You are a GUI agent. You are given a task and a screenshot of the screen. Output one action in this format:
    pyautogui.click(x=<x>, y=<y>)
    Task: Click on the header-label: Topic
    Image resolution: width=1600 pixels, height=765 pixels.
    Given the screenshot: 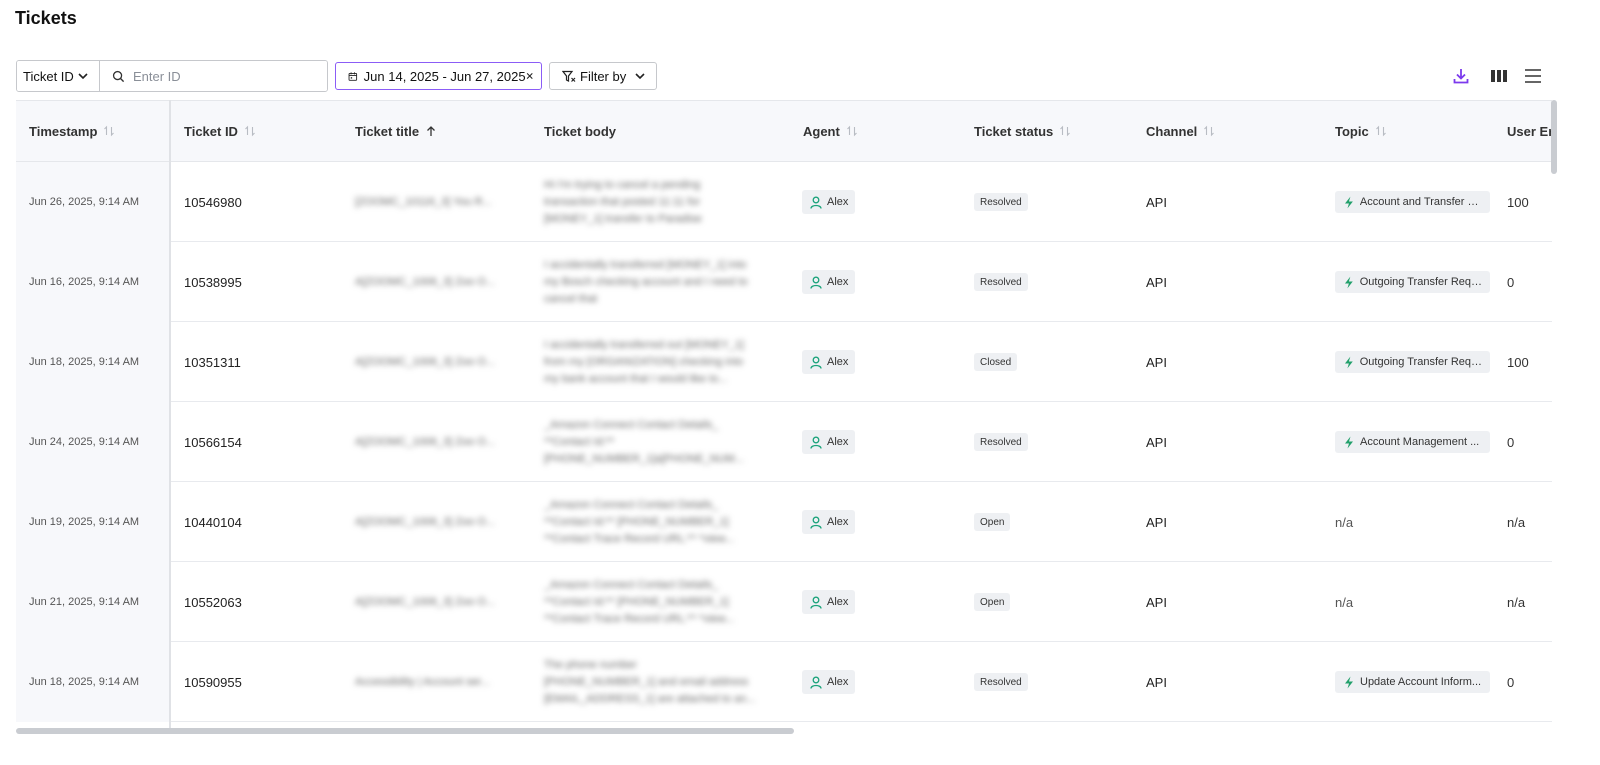 What is the action you would take?
    pyautogui.click(x=1352, y=131)
    